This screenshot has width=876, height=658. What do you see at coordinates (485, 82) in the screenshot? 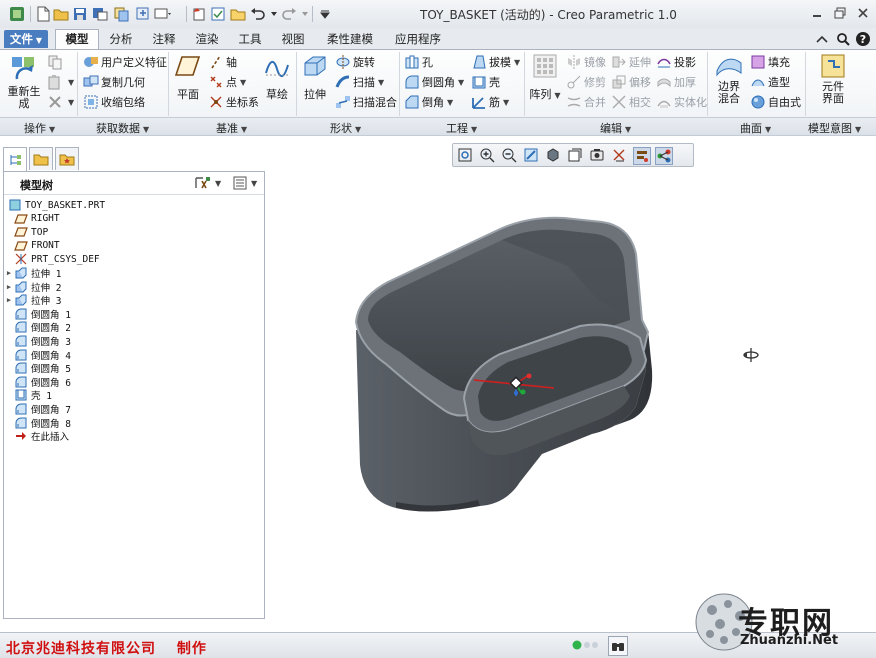
I see `shell-button: 壳` at bounding box center [485, 82].